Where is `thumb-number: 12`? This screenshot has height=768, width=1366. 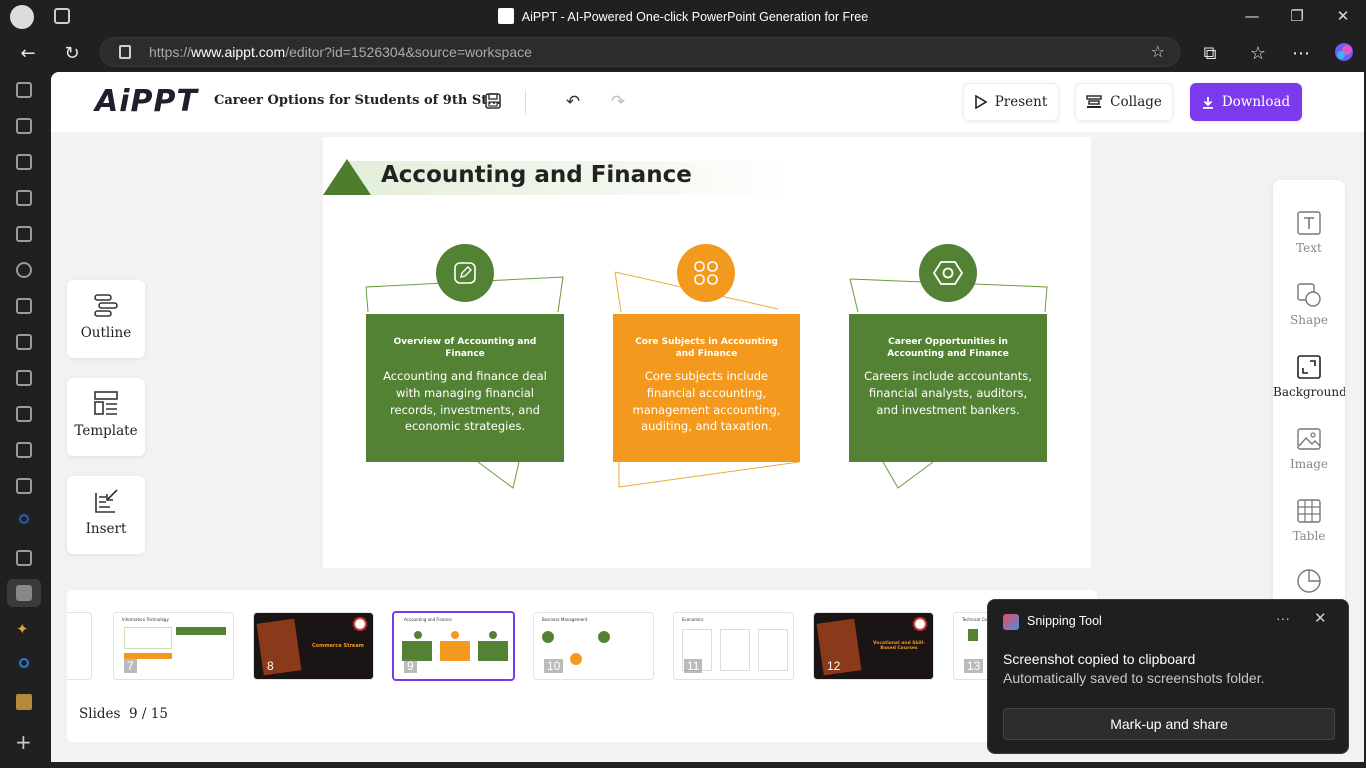 thumb-number: 12 is located at coordinates (834, 666).